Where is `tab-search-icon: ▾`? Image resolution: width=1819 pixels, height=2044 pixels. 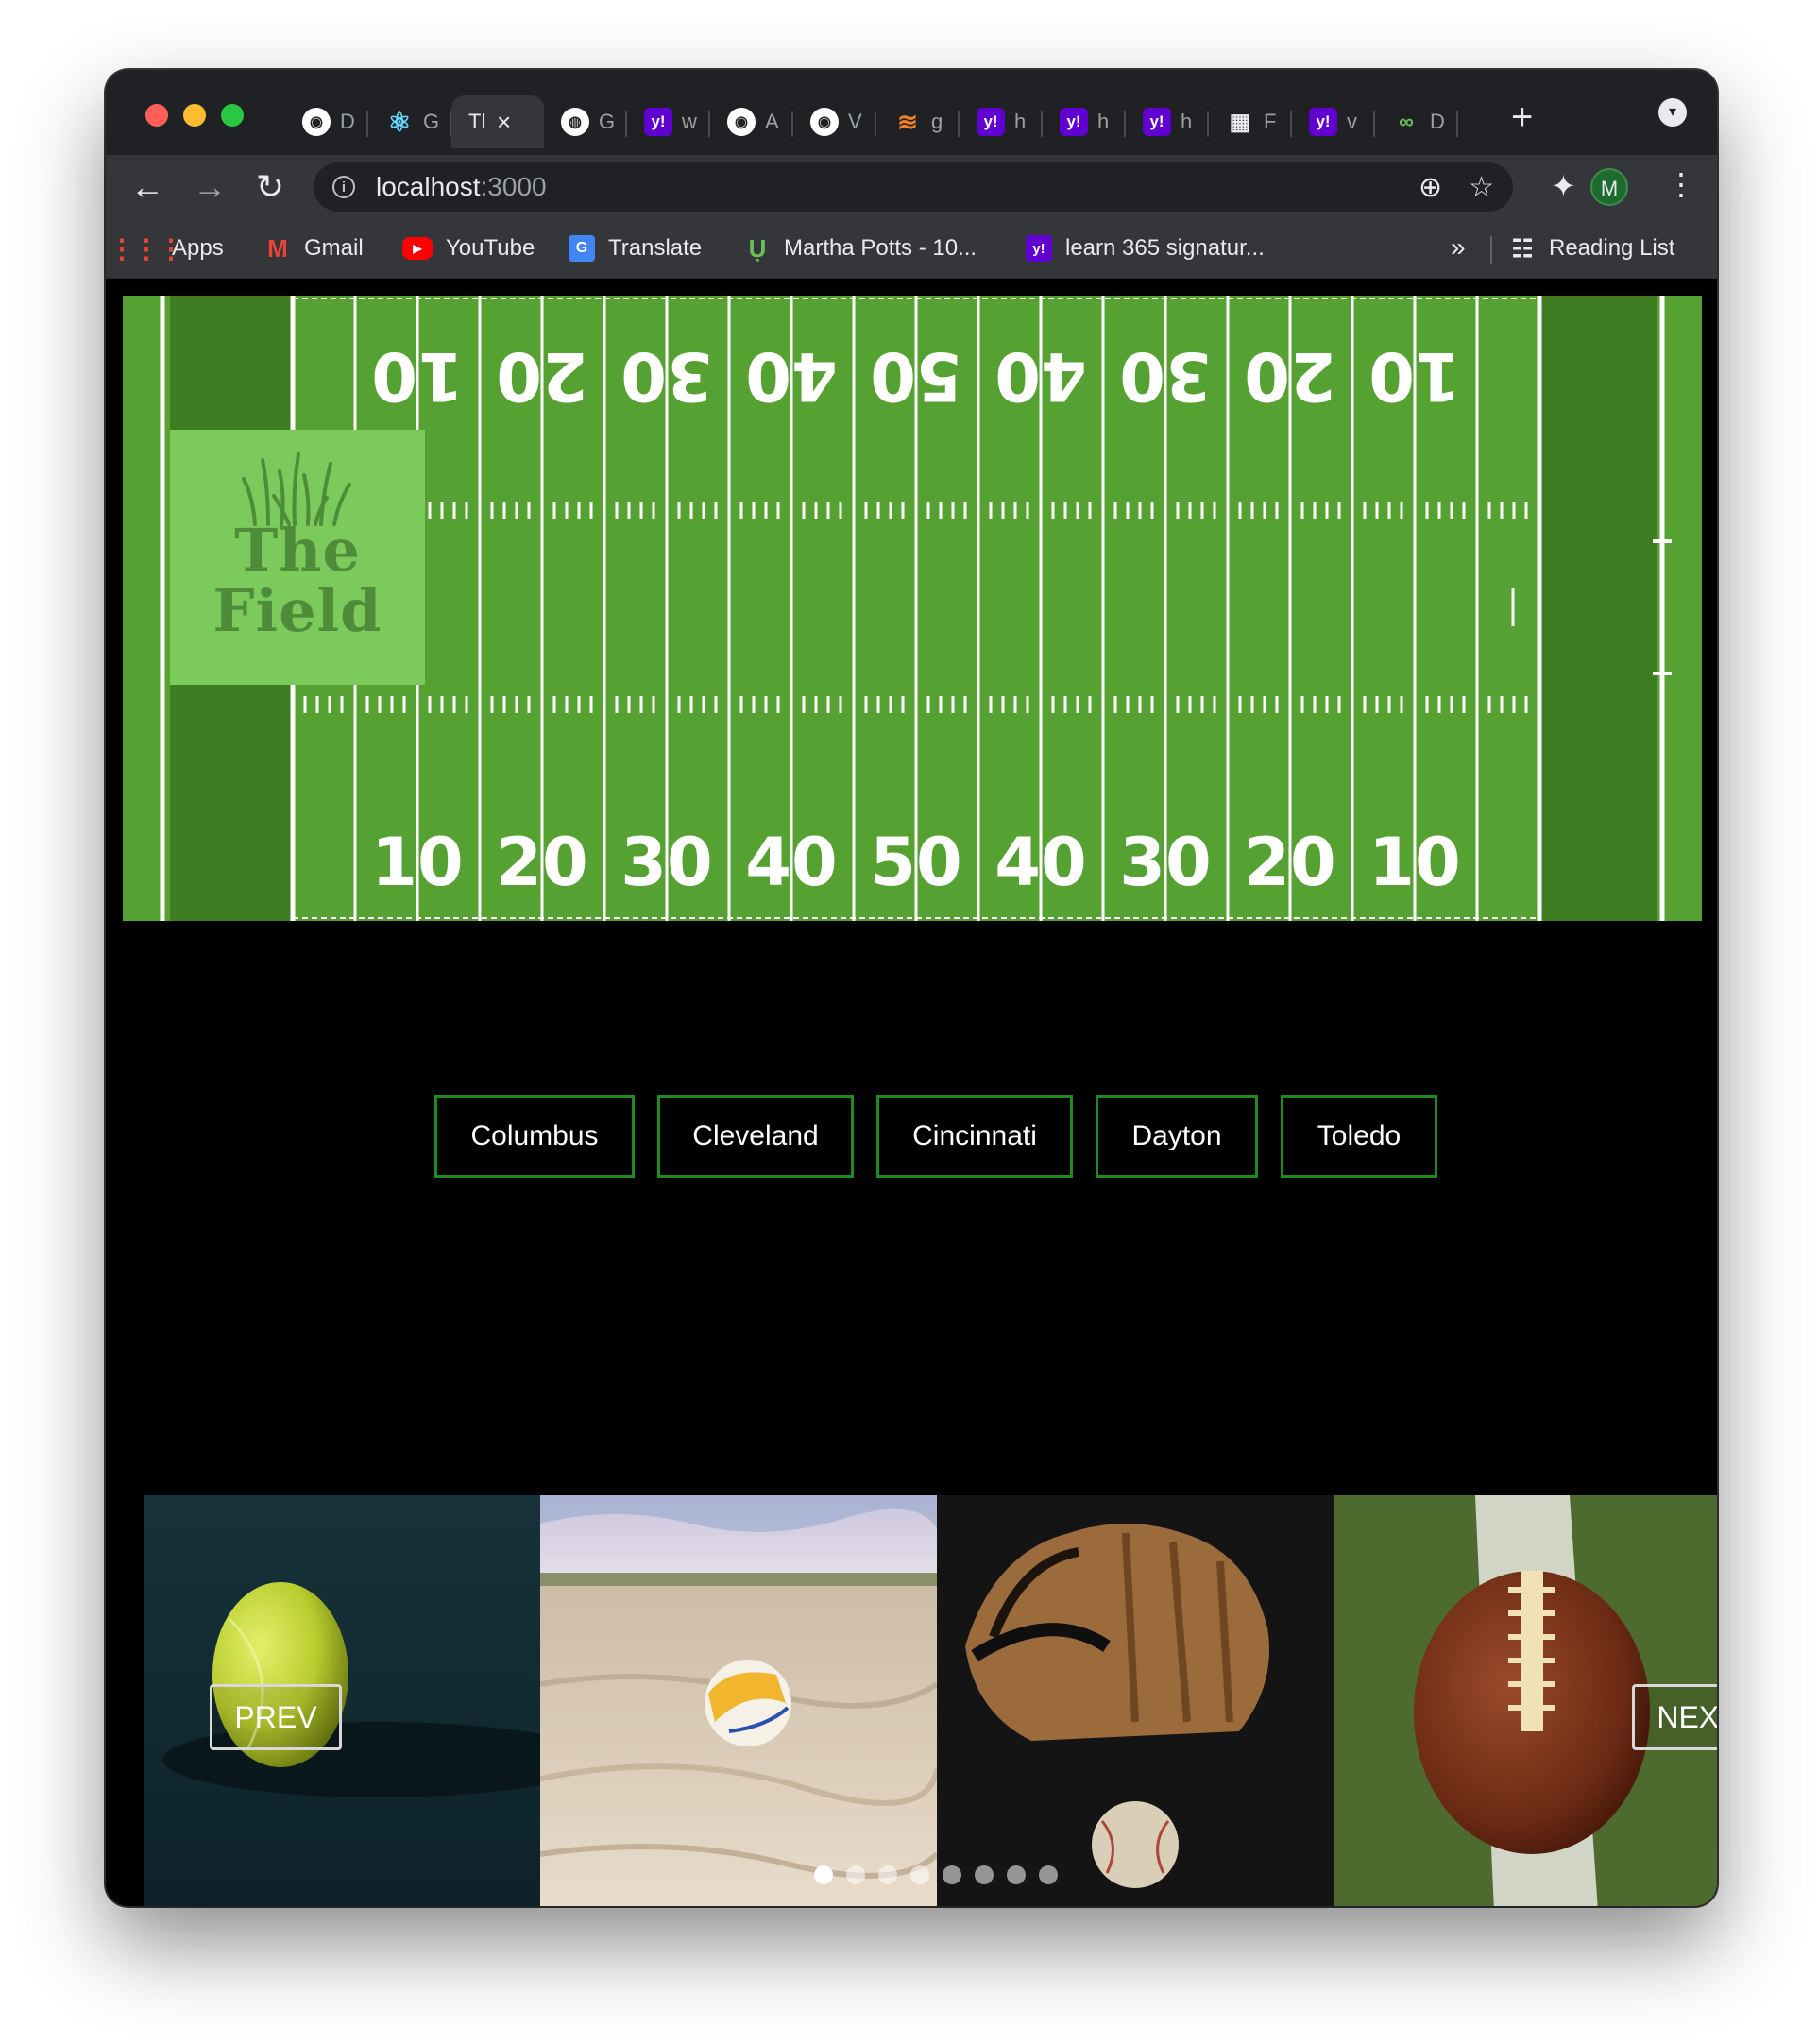
tab-search-icon: ▾ is located at coordinates (1672, 112).